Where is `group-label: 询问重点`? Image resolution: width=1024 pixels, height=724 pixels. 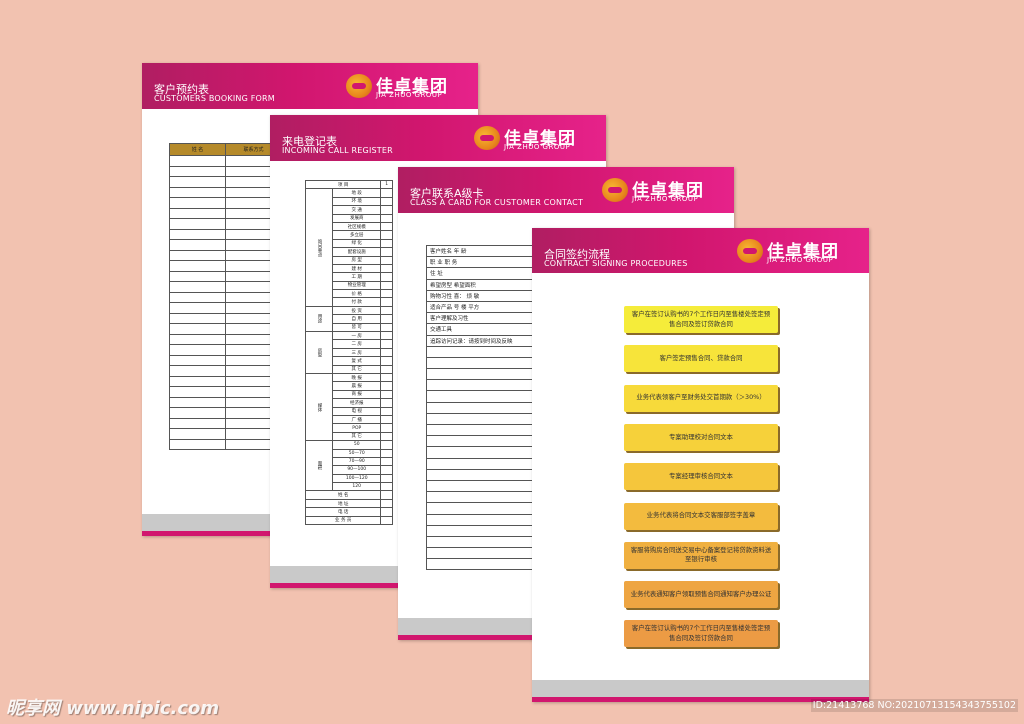
group-label: 询问重点 is located at coordinates (319, 247).